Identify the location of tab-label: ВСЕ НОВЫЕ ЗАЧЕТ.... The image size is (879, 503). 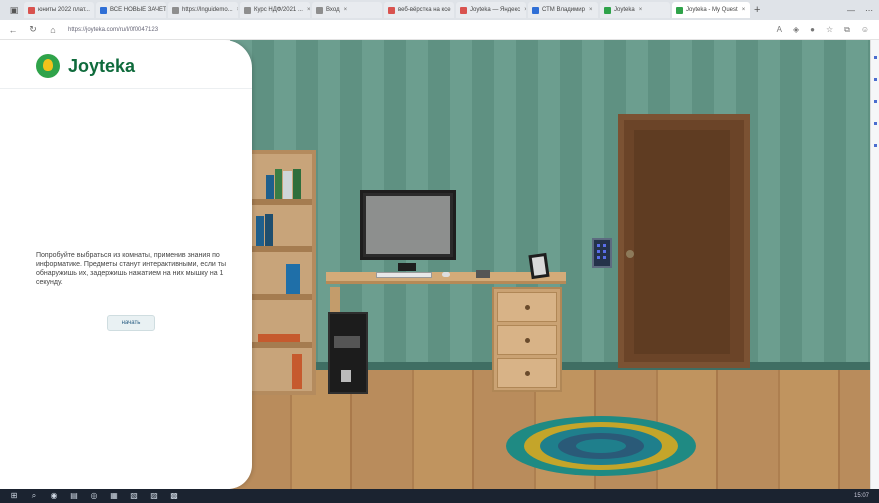
(138, 10).